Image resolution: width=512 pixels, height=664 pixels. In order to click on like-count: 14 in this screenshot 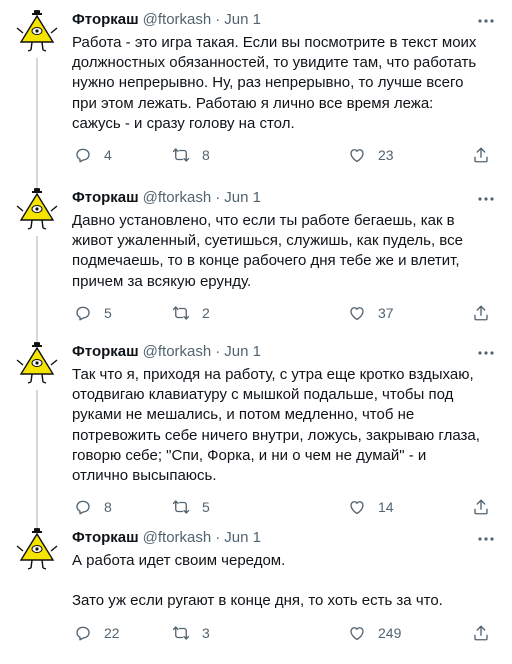, I will do `click(386, 507)`.